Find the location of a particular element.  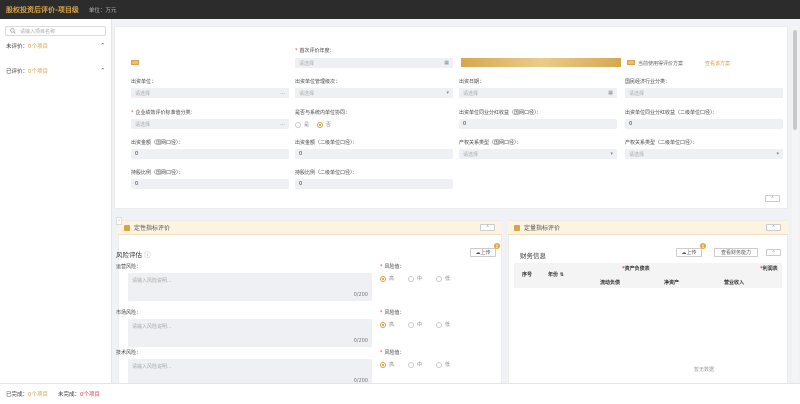

property-sgcc-select: 请选择 ▾ is located at coordinates (538, 154).